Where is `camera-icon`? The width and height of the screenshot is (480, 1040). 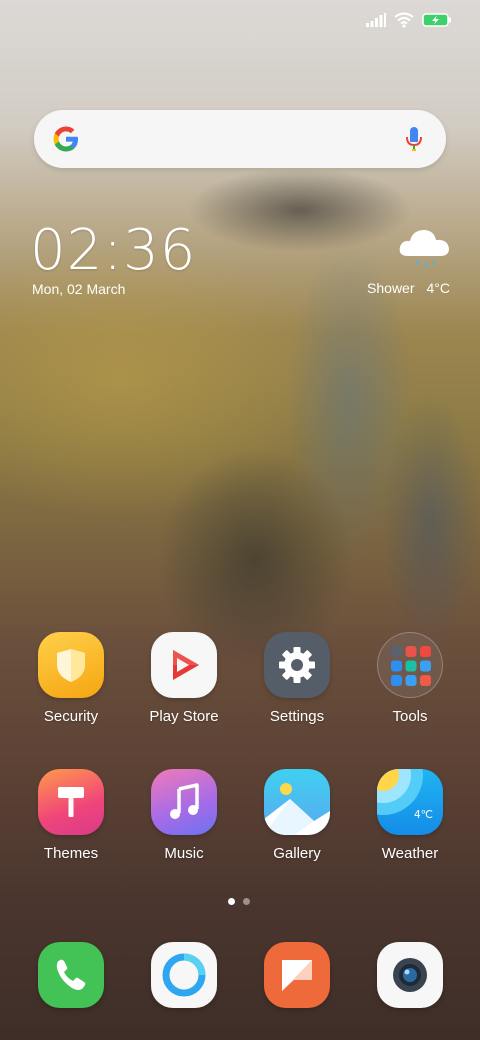
camera-icon is located at coordinates (410, 975).